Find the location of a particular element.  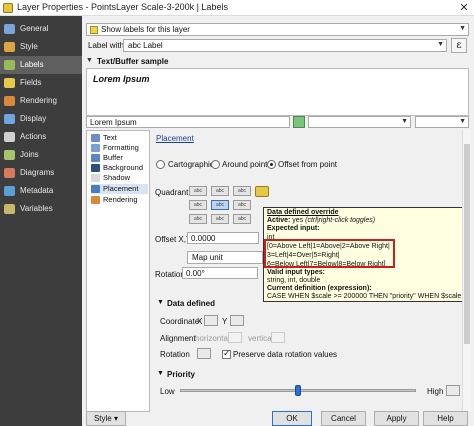

sidebar-item-joins: Joins is located at coordinates (41, 155).